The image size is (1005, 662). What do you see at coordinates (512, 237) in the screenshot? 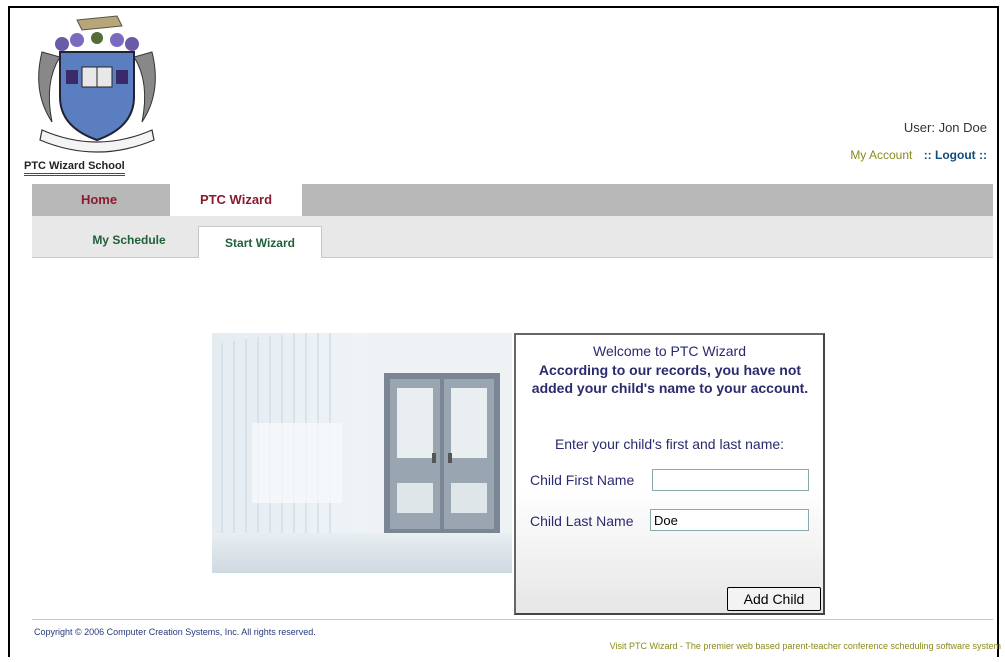
I see `sub-nav: My Schedule Start Wizard` at bounding box center [512, 237].